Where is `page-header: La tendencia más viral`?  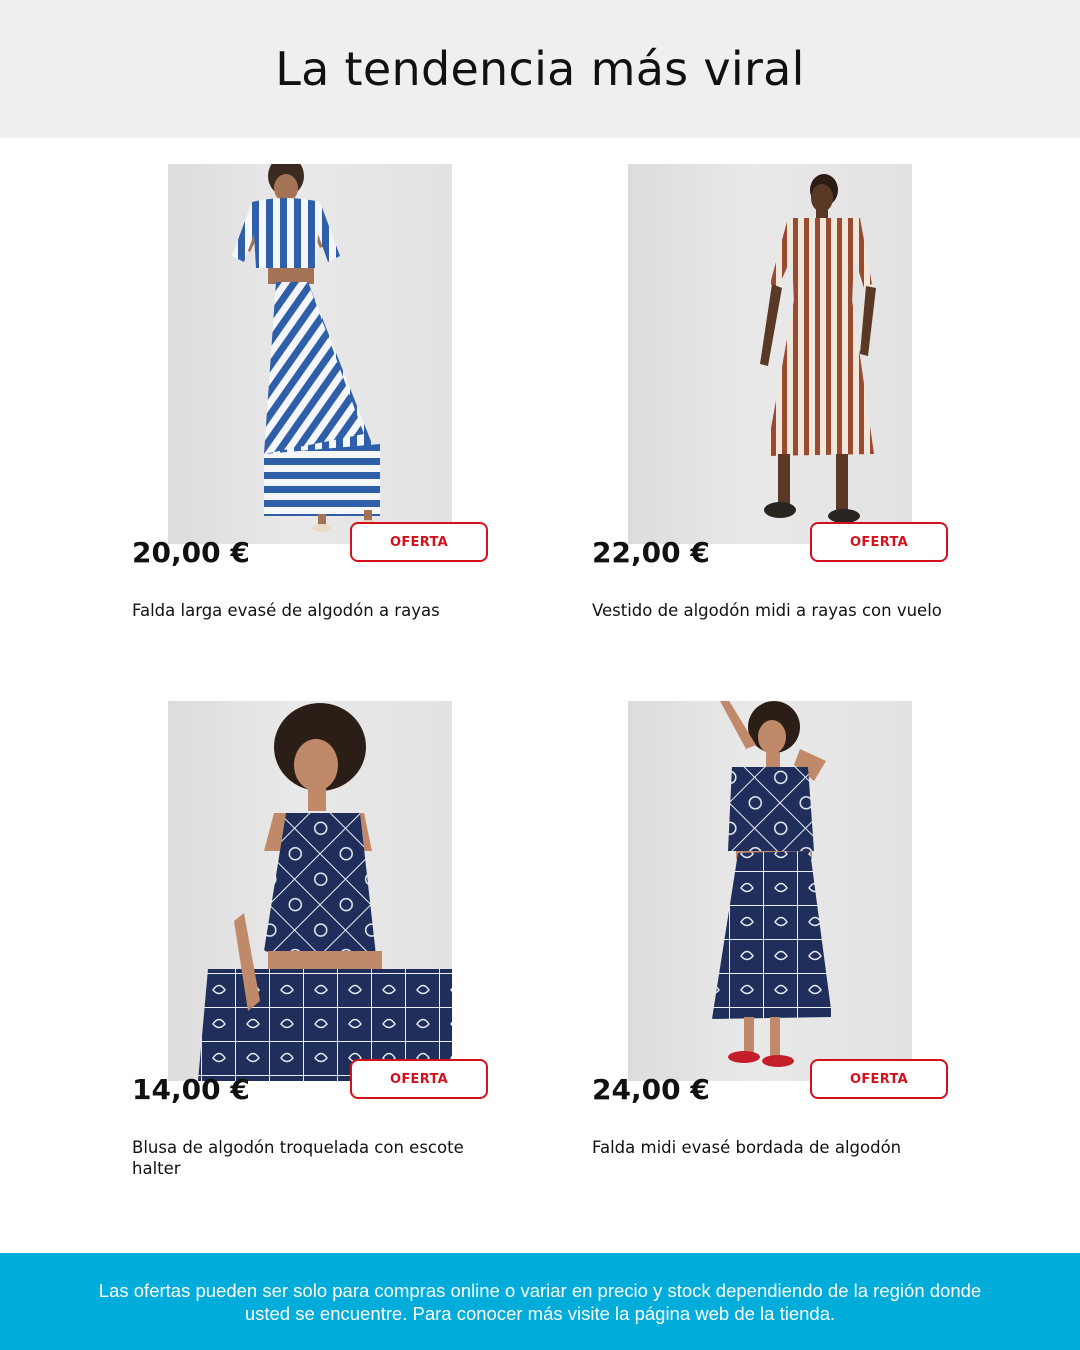
page-header: La tendencia más viral is located at coordinates (540, 69).